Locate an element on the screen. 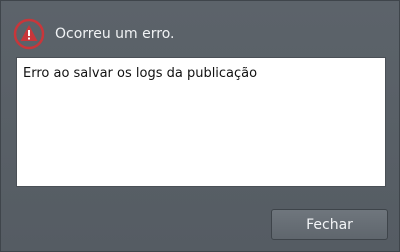 The width and height of the screenshot is (400, 252). close-button-label: Fechar is located at coordinates (329, 224).